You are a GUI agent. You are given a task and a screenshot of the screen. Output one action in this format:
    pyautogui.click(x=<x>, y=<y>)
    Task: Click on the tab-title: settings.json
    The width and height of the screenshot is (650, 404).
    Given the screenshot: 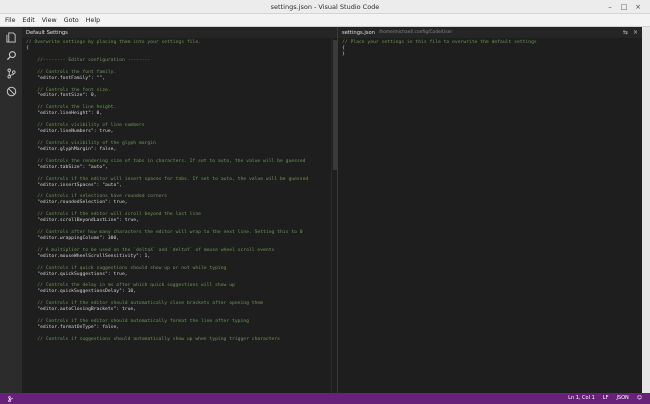 What is the action you would take?
    pyautogui.click(x=358, y=32)
    